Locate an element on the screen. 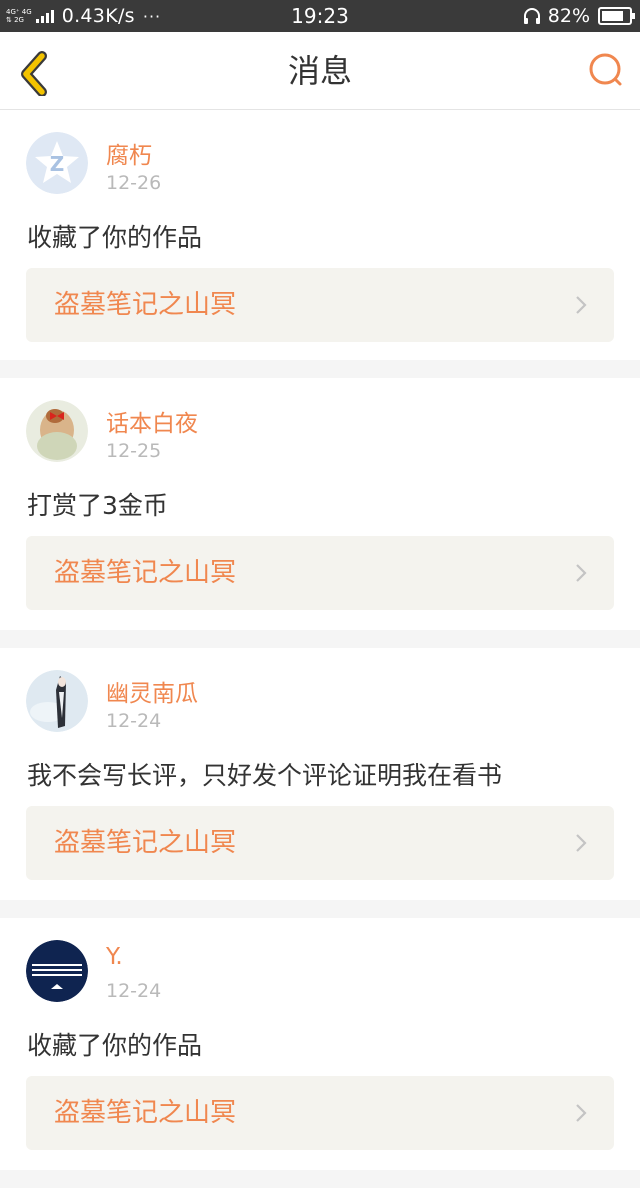  user-name: Y. is located at coordinates (114, 957).